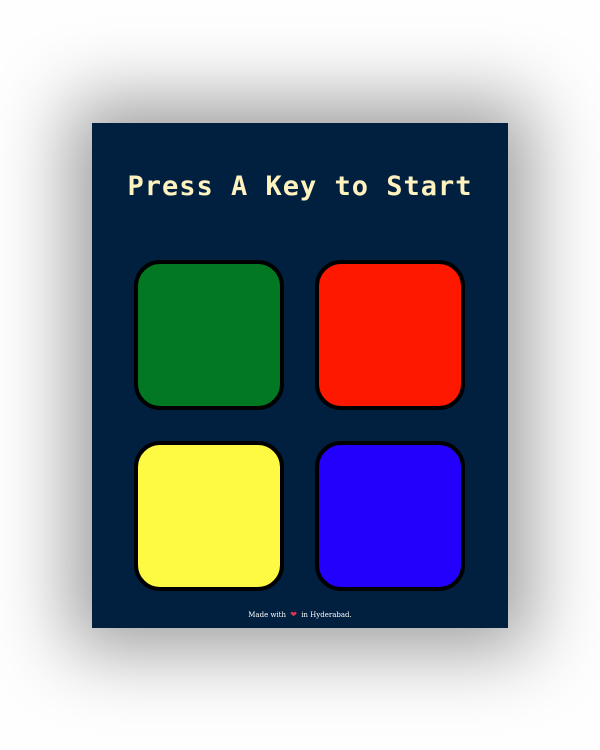  Describe the element at coordinates (390, 516) in the screenshot. I see `blue-button` at that location.